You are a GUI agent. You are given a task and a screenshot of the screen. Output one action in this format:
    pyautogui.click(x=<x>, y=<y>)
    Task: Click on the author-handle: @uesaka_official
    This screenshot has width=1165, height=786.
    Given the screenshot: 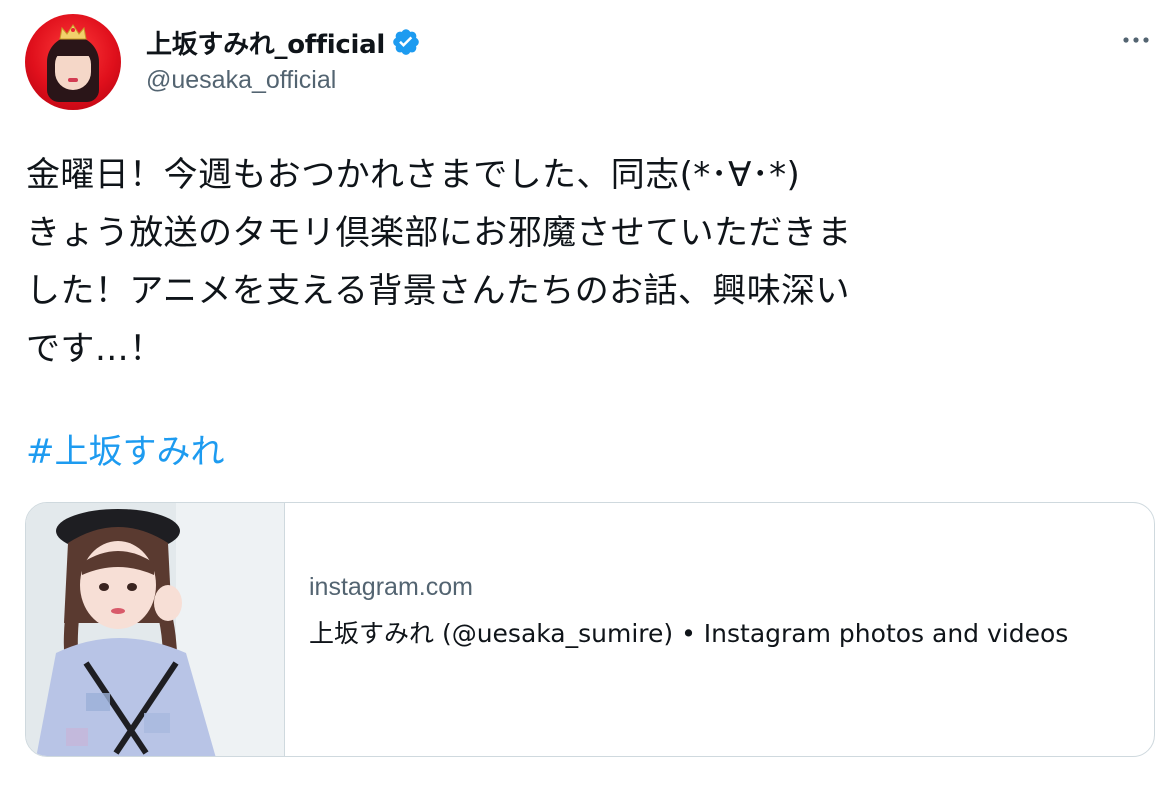 What is the action you would take?
    pyautogui.click(x=241, y=80)
    